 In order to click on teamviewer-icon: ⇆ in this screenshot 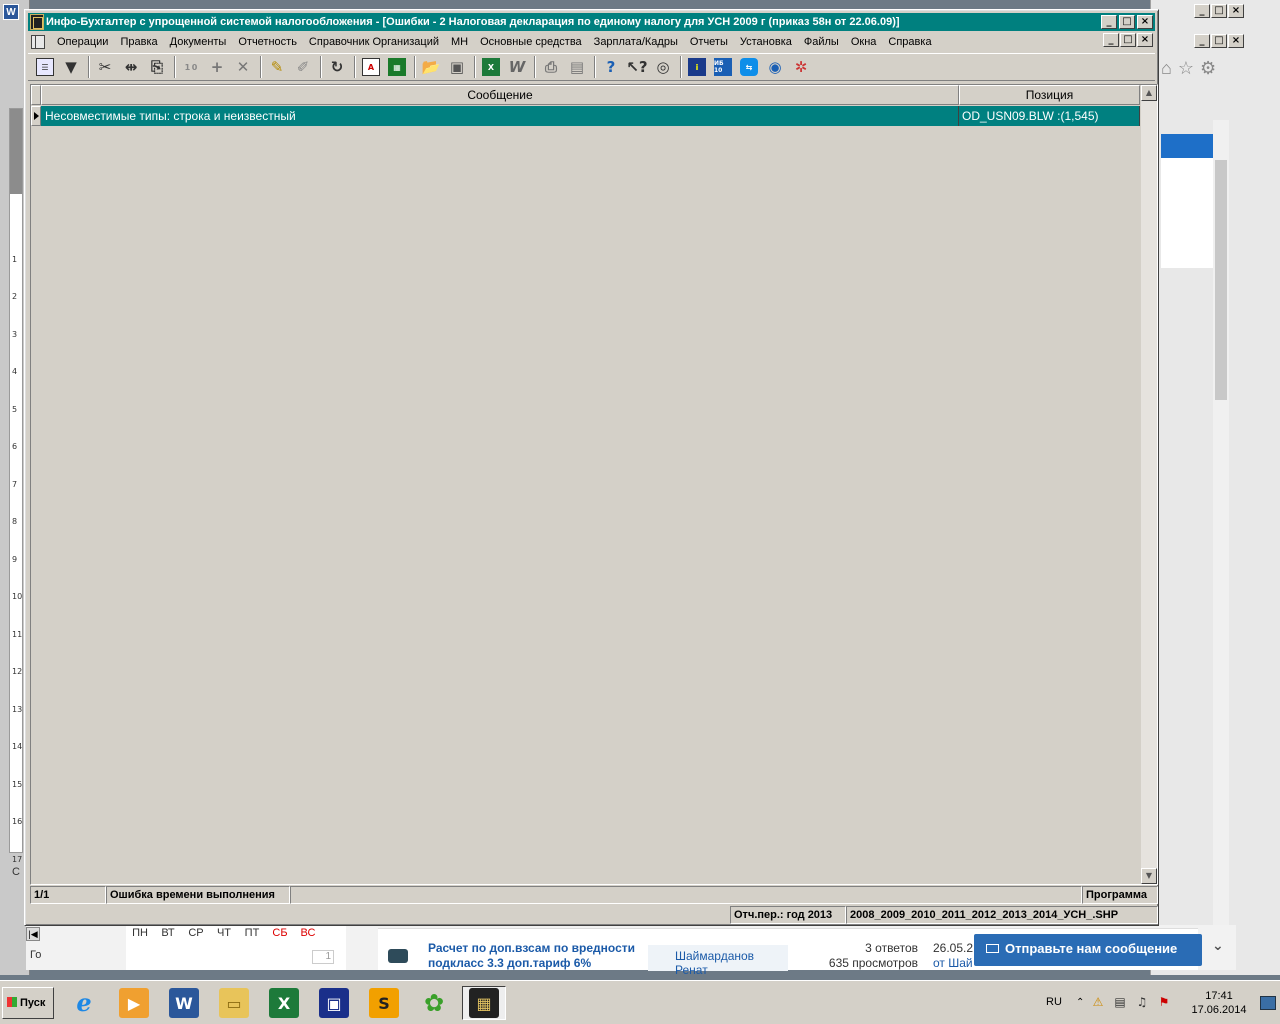, I will do `click(749, 67)`.